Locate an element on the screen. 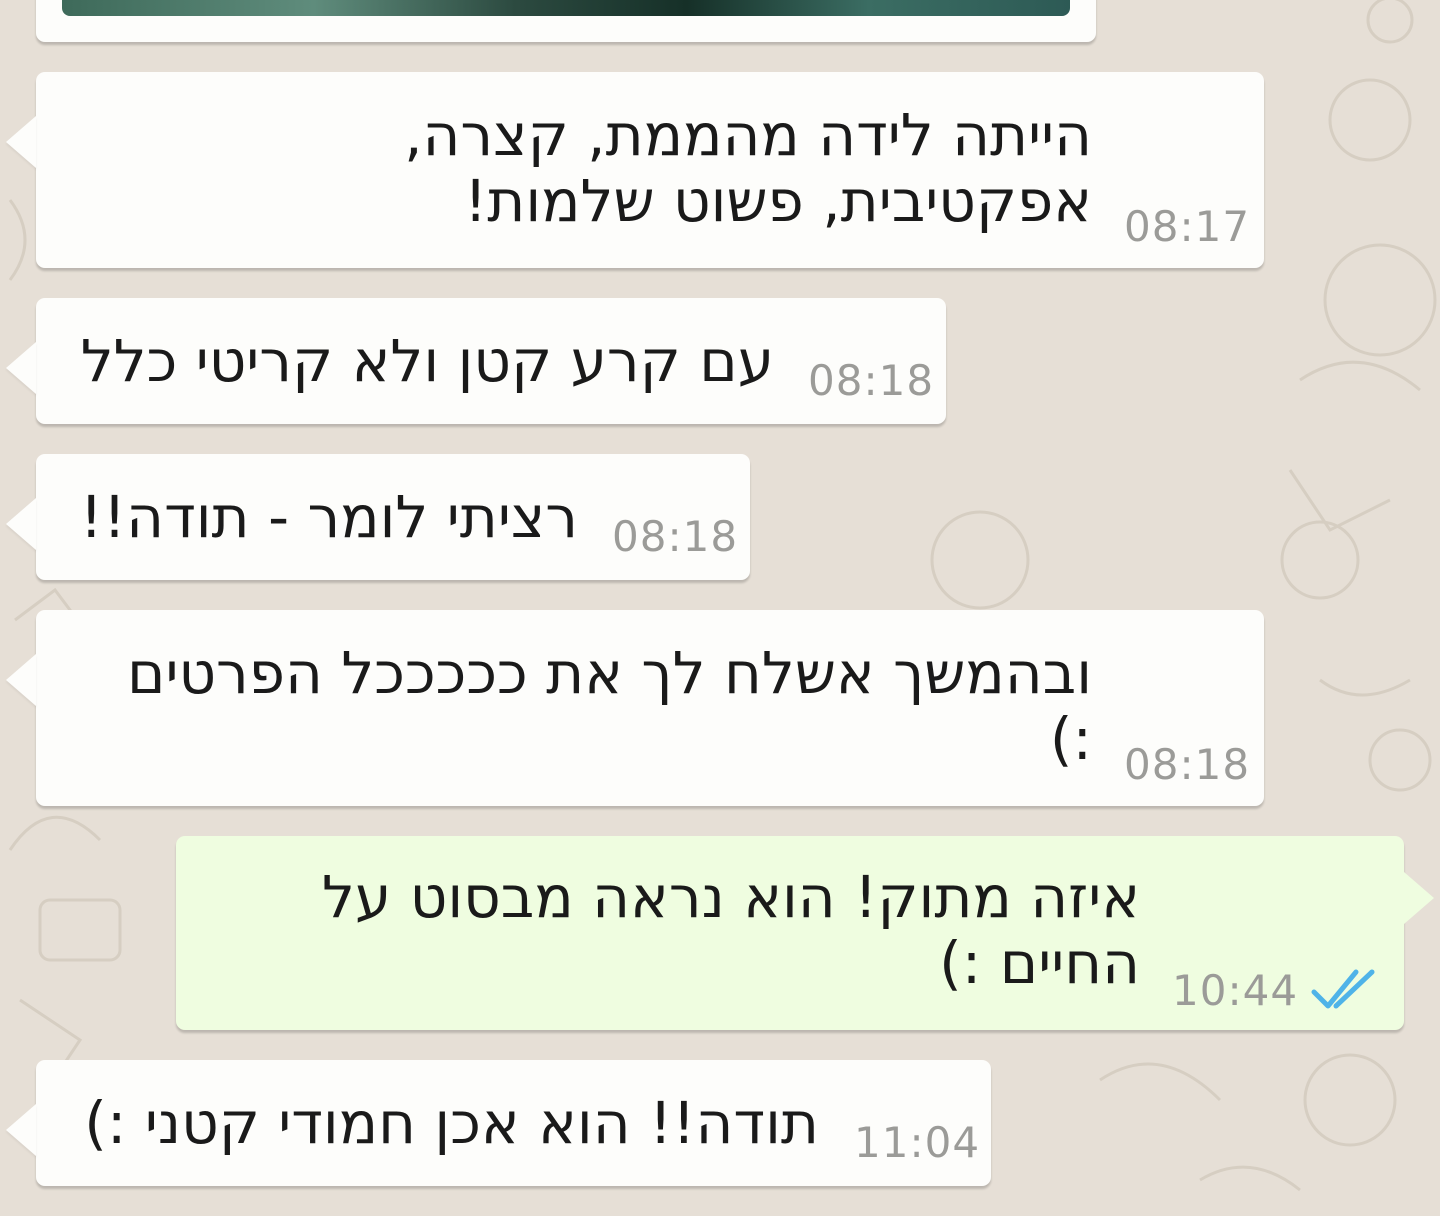 The height and width of the screenshot is (1216, 1440). double-check-read-icon is located at coordinates (1343, 989).